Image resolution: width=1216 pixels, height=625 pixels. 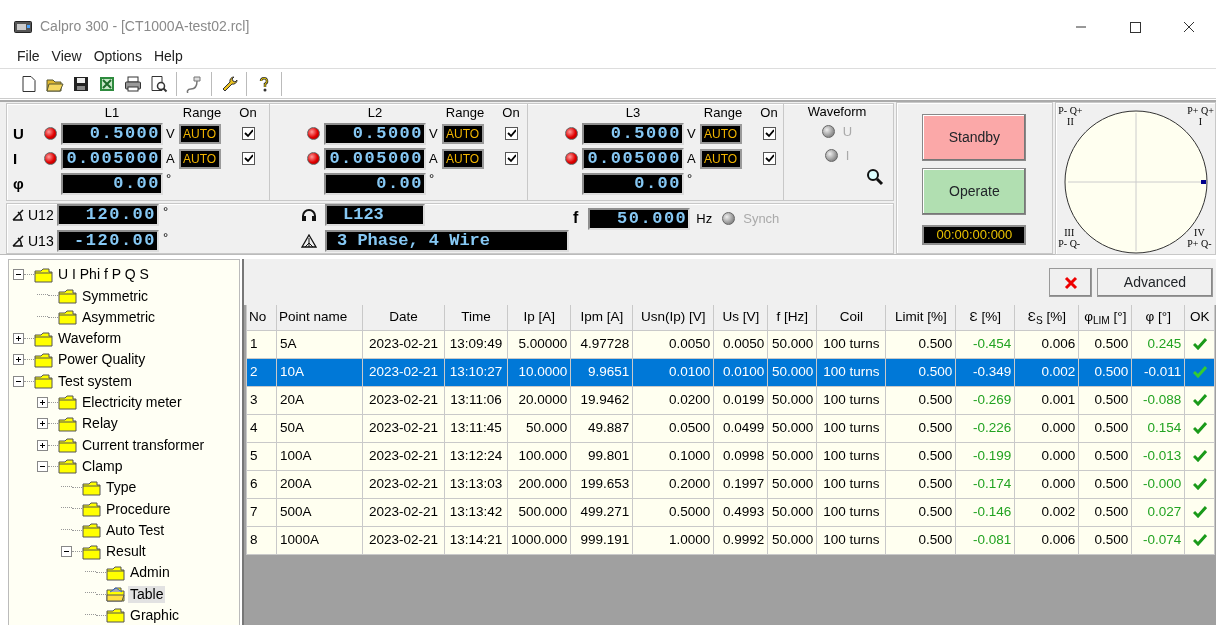 I want to click on table-cell: 49.887, so click(x=601, y=428).